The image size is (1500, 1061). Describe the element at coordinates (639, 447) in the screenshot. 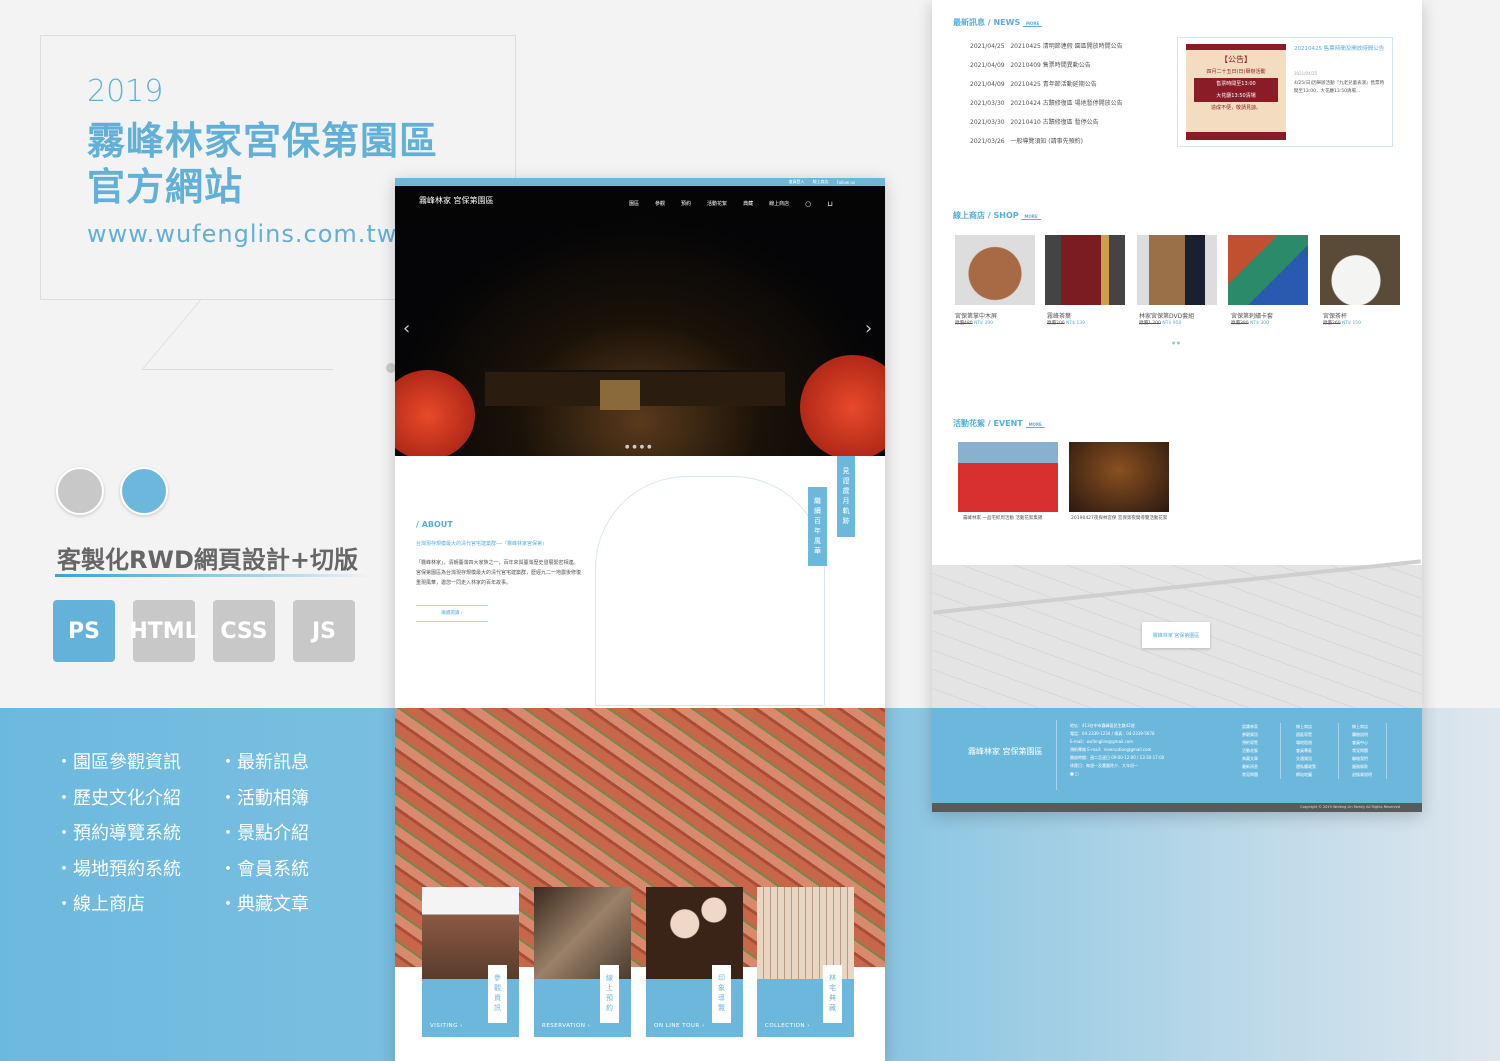

I see `slider-dots: ●●●●` at that location.